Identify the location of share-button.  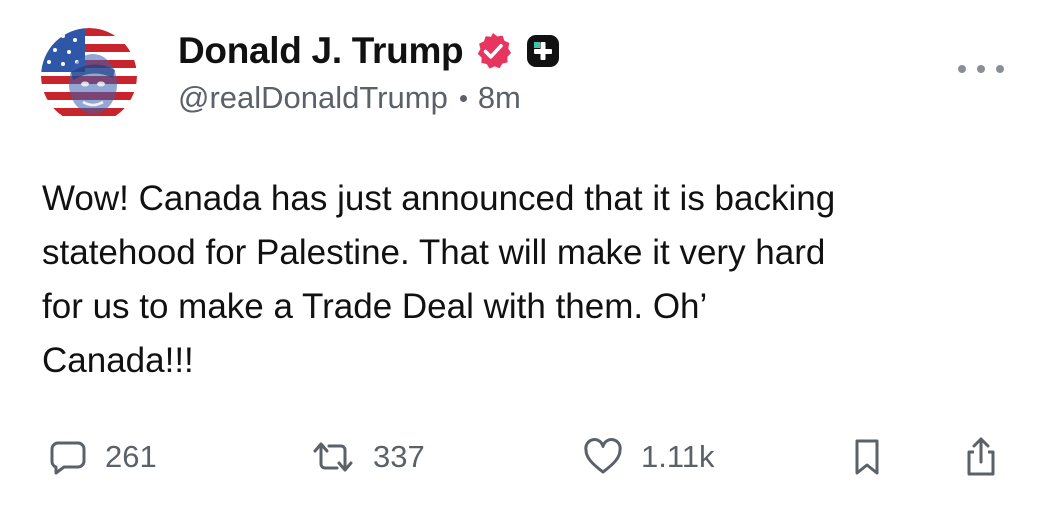
(981, 457).